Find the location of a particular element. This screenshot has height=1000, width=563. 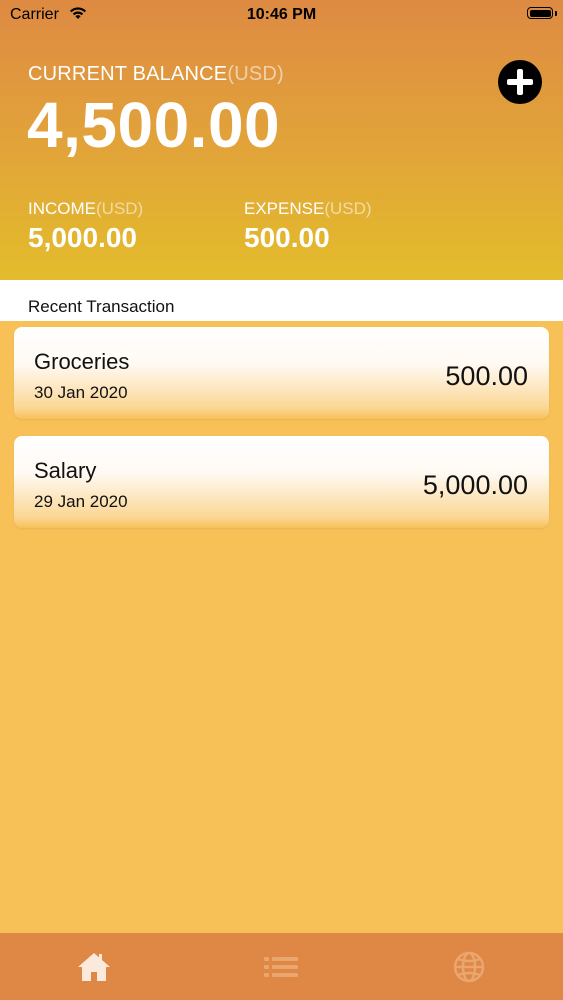

income-currency: (USD) is located at coordinates (120, 208).